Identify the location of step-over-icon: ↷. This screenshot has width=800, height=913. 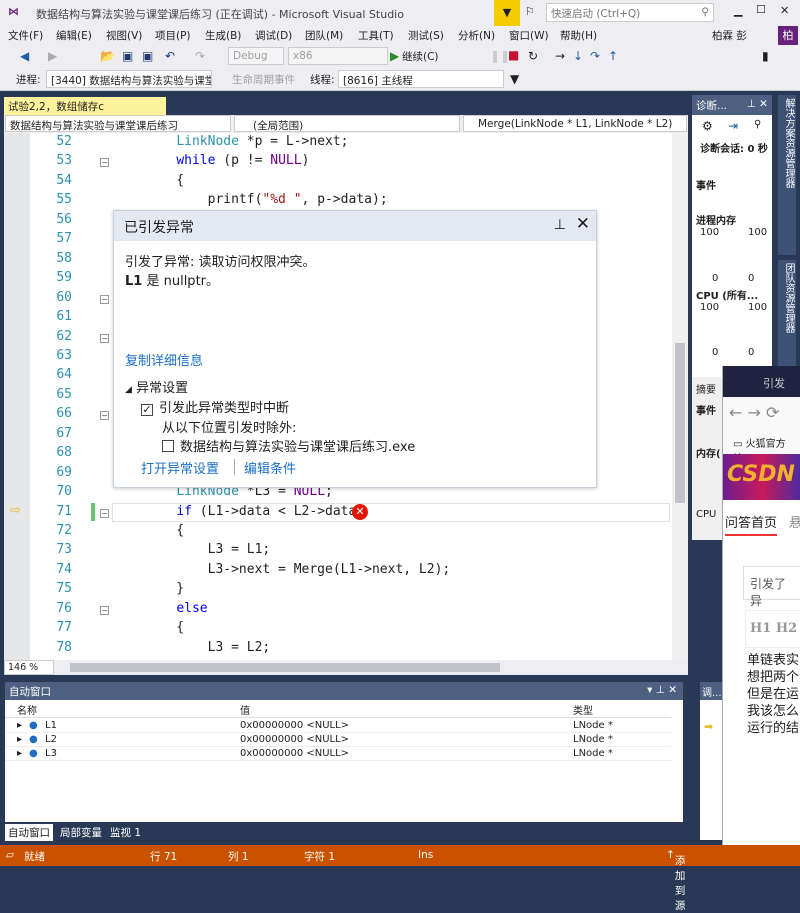
(595, 56).